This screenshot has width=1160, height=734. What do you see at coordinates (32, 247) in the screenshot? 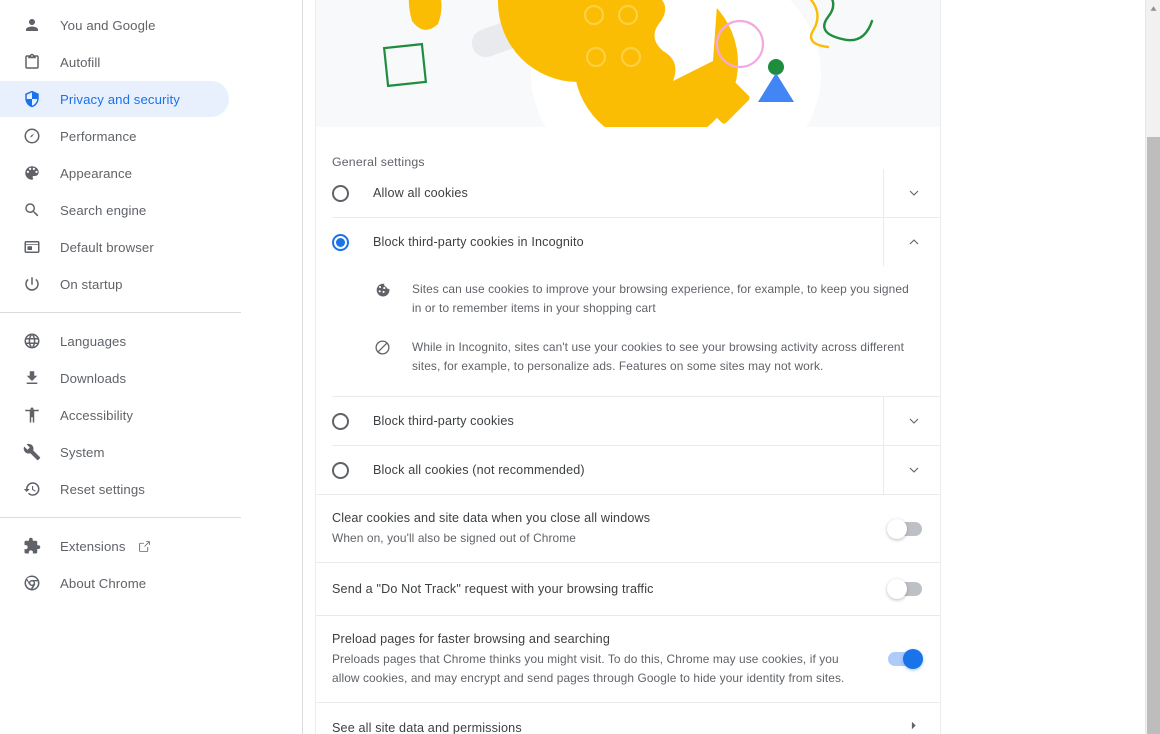
I see `browser-window-icon` at bounding box center [32, 247].